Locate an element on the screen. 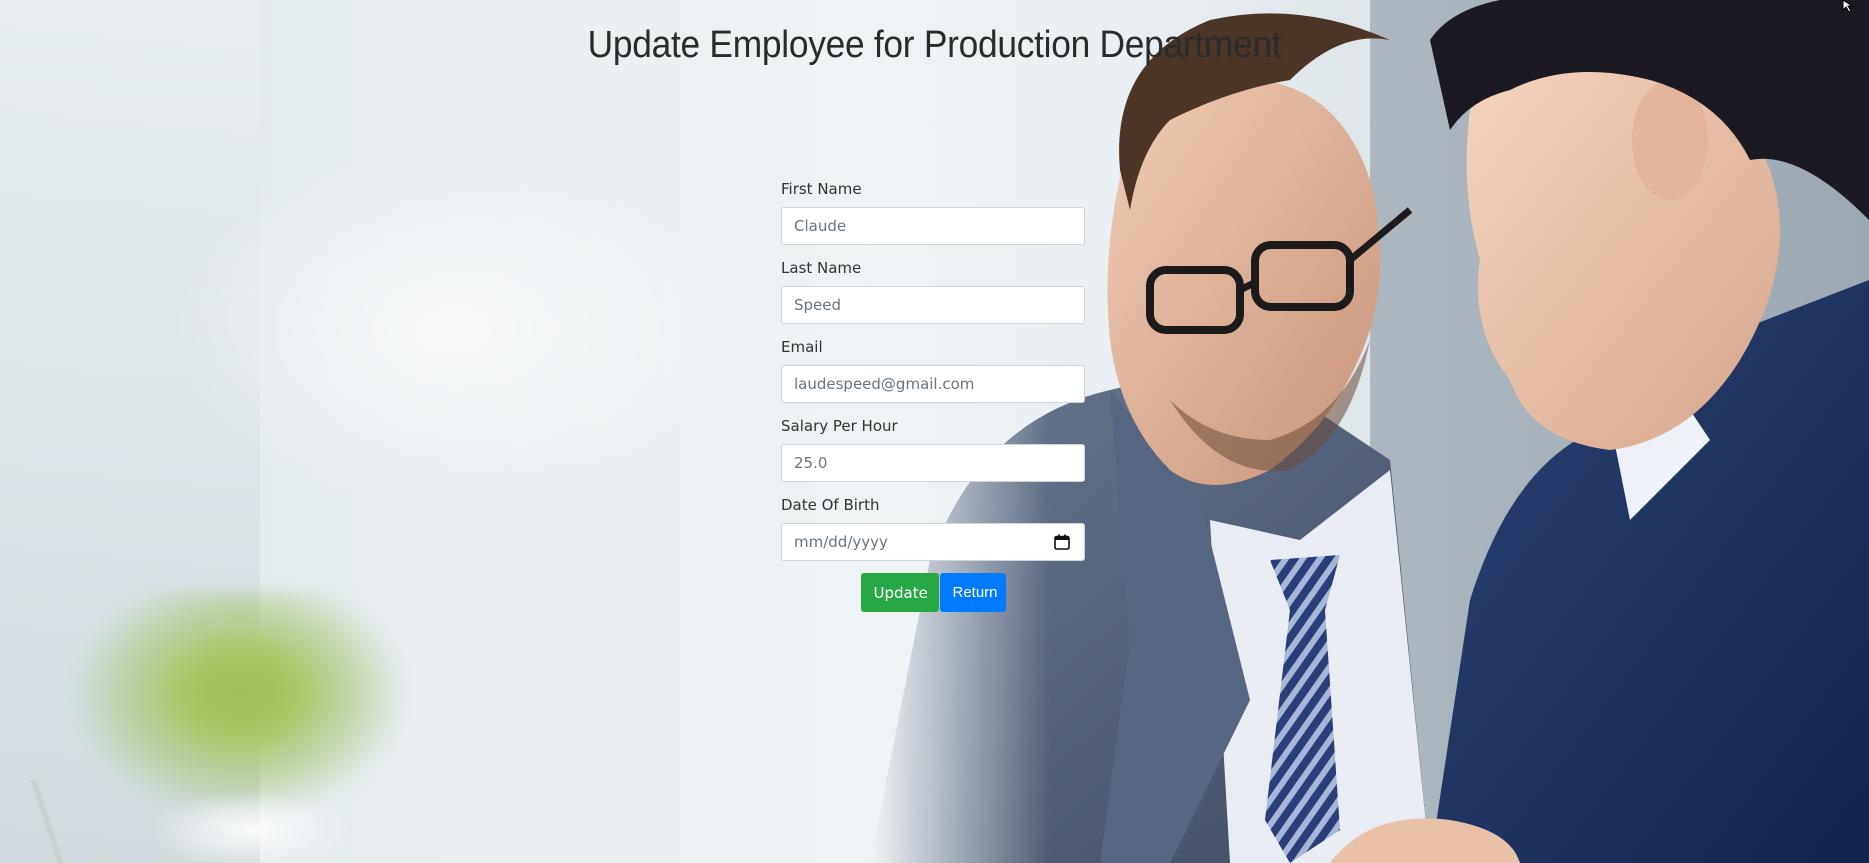 The image size is (1869, 863). first-name-group: First Name is located at coordinates (933, 212).